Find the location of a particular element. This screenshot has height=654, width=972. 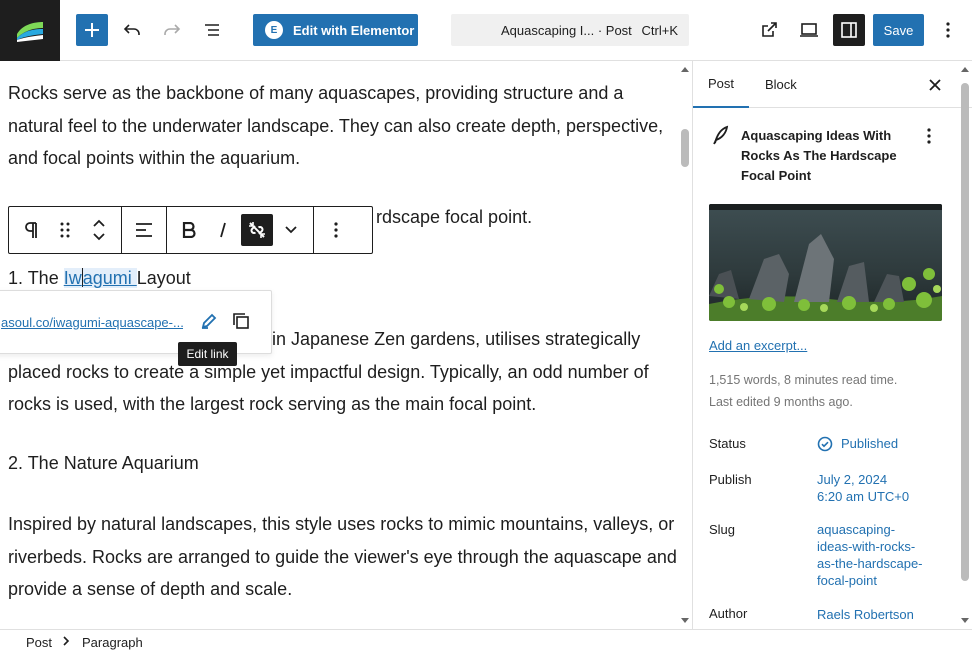

options-button is located at coordinates (948, 30).